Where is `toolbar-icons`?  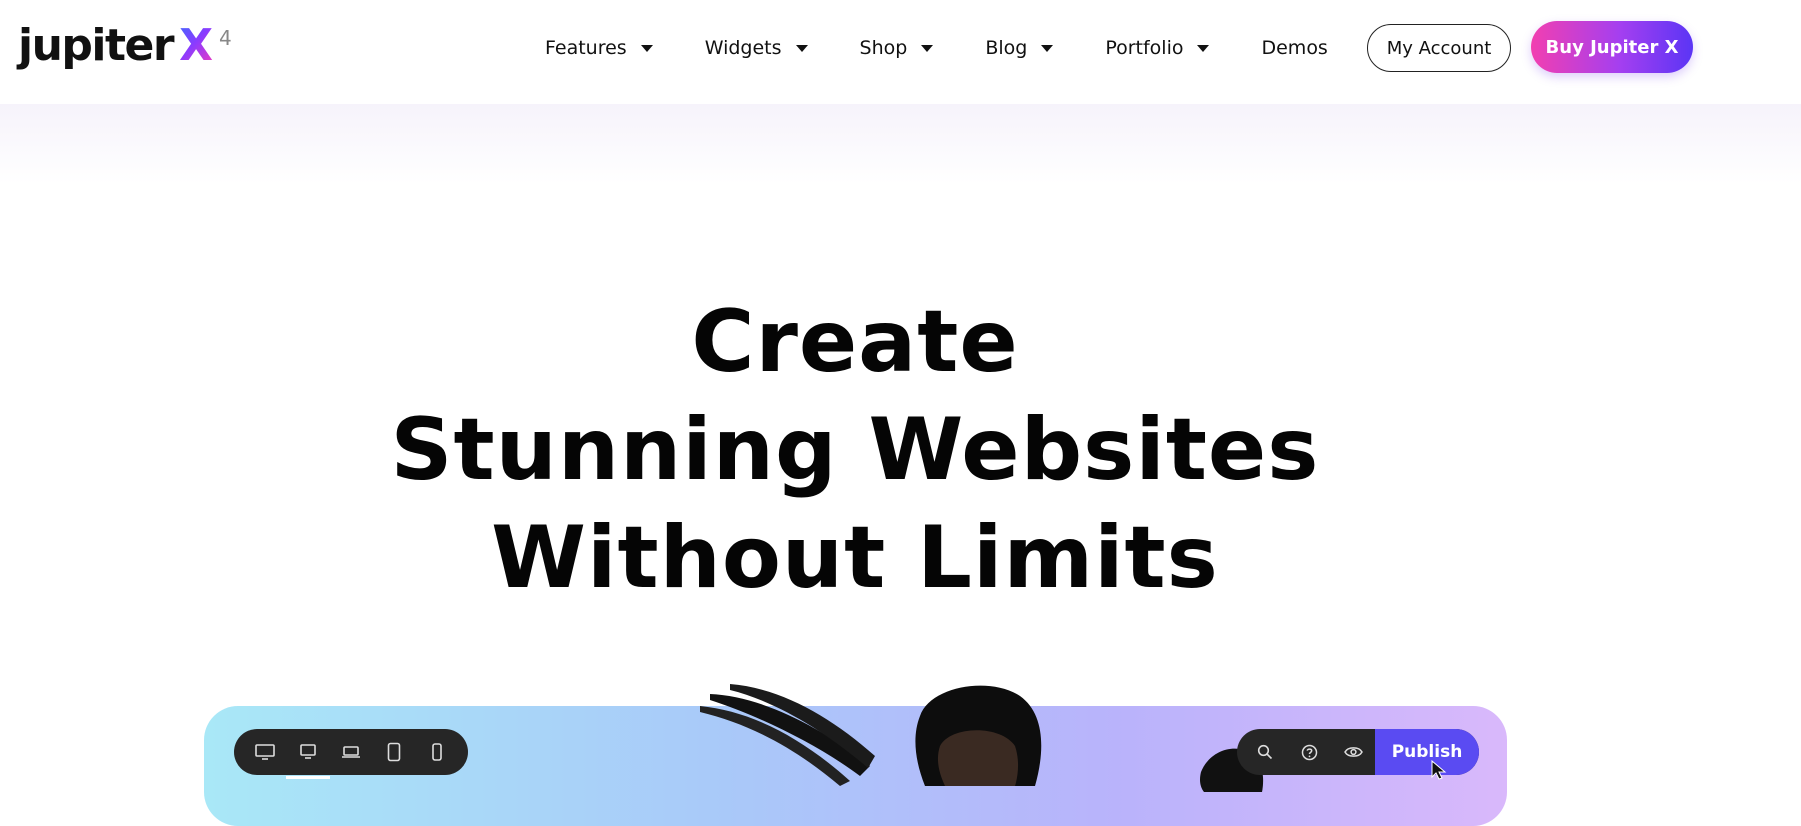
toolbar-icons is located at coordinates (1306, 752).